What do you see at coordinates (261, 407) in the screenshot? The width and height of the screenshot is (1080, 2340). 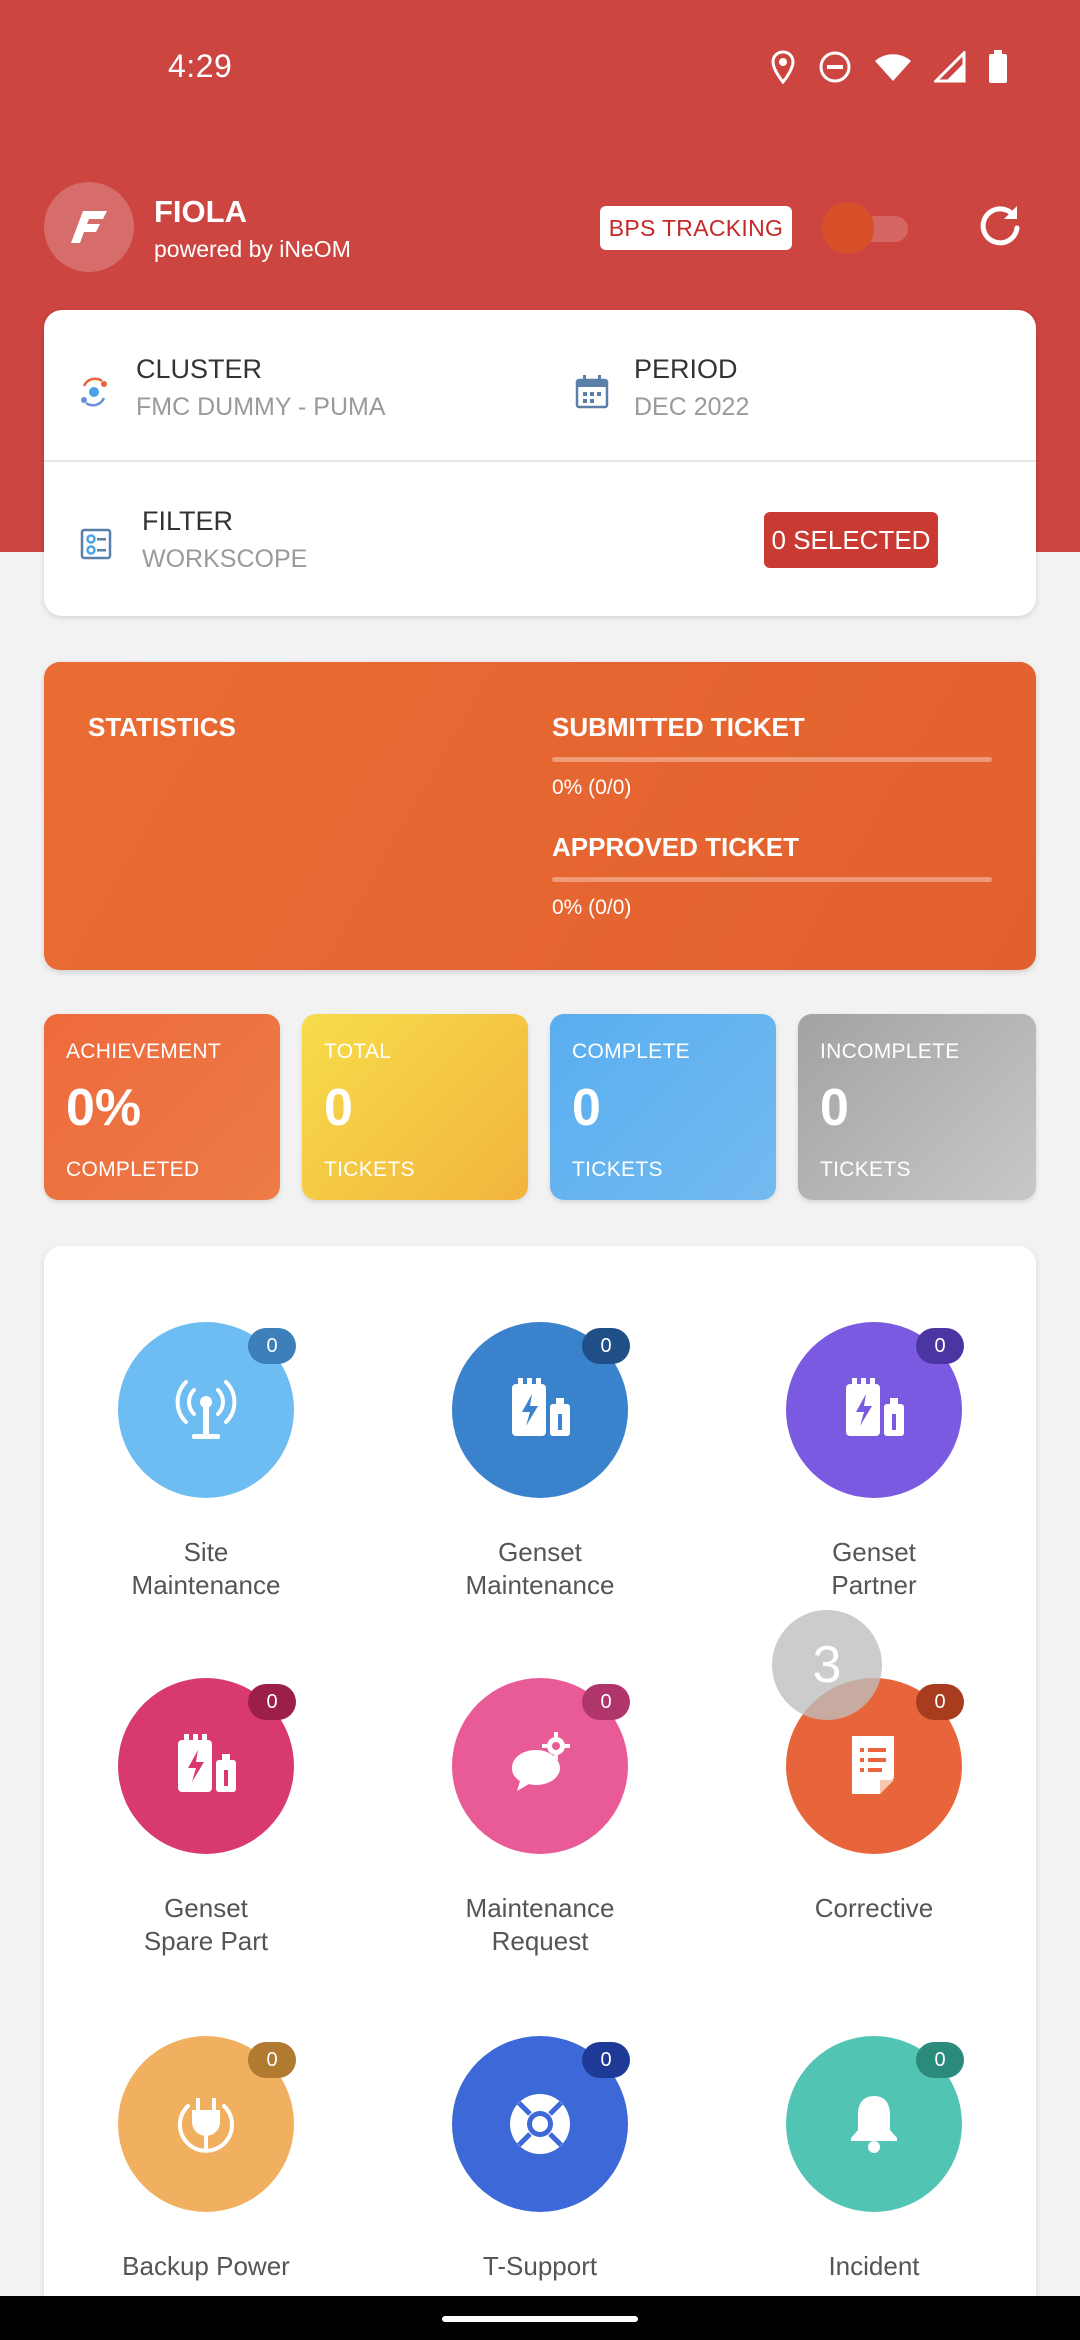 I see `cluster-value: FMC DUMMY - PUMA` at bounding box center [261, 407].